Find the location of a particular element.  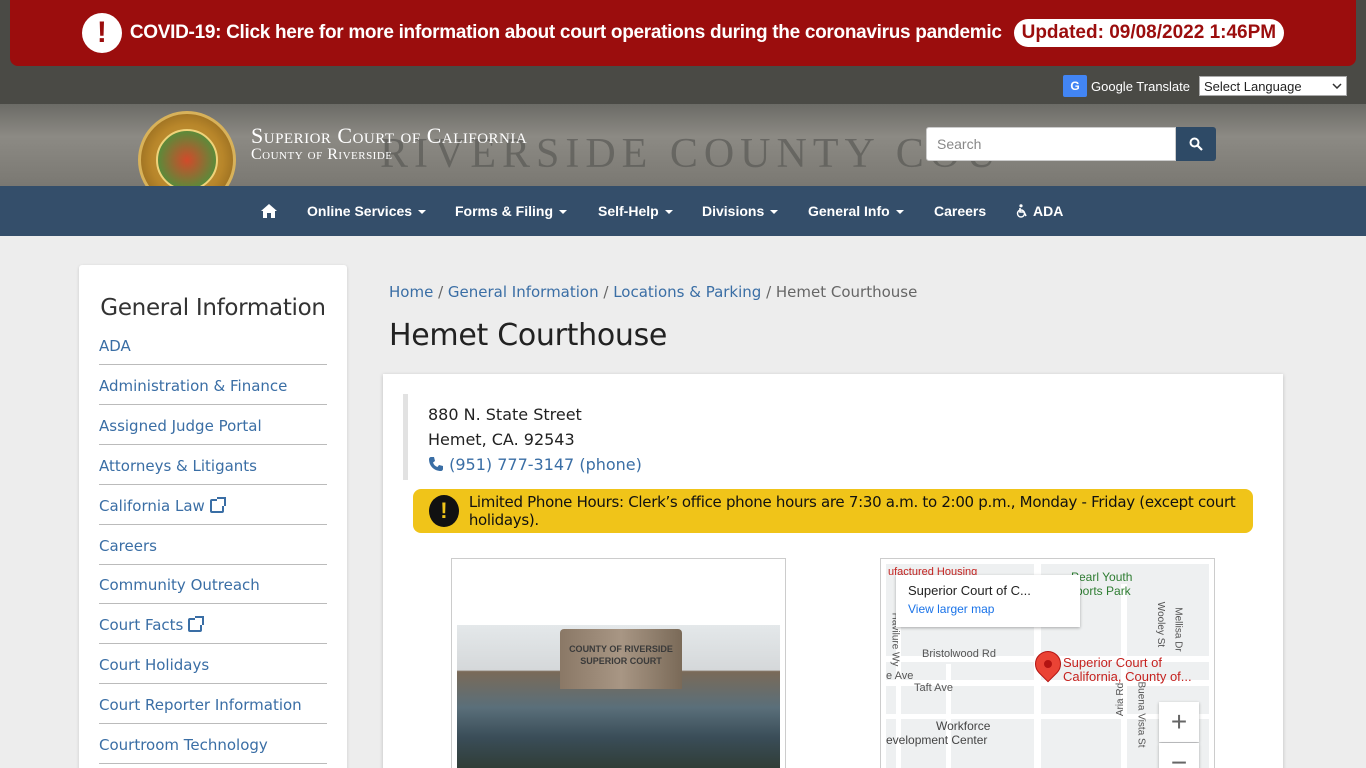

sidebar-title: General Information is located at coordinates (213, 308).